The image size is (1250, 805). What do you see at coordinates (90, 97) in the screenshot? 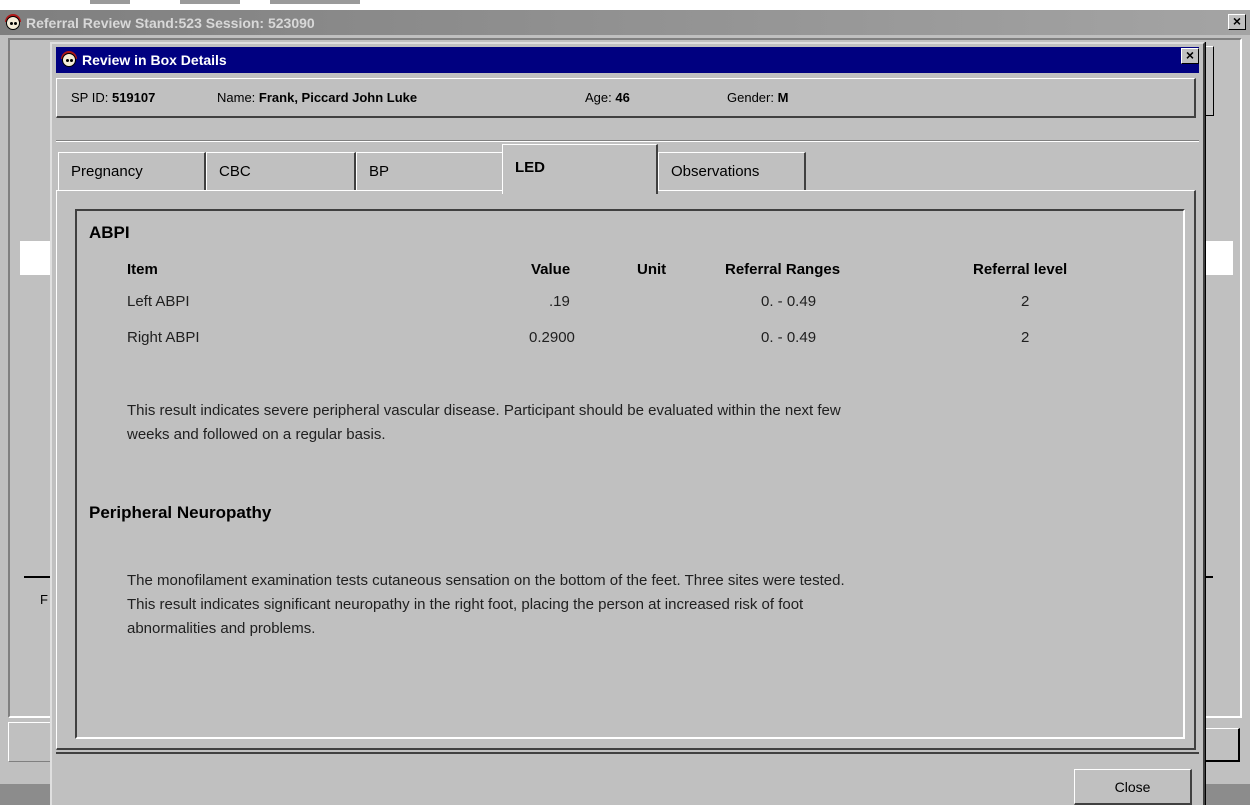
I see `spid-label: SP ID:` at bounding box center [90, 97].